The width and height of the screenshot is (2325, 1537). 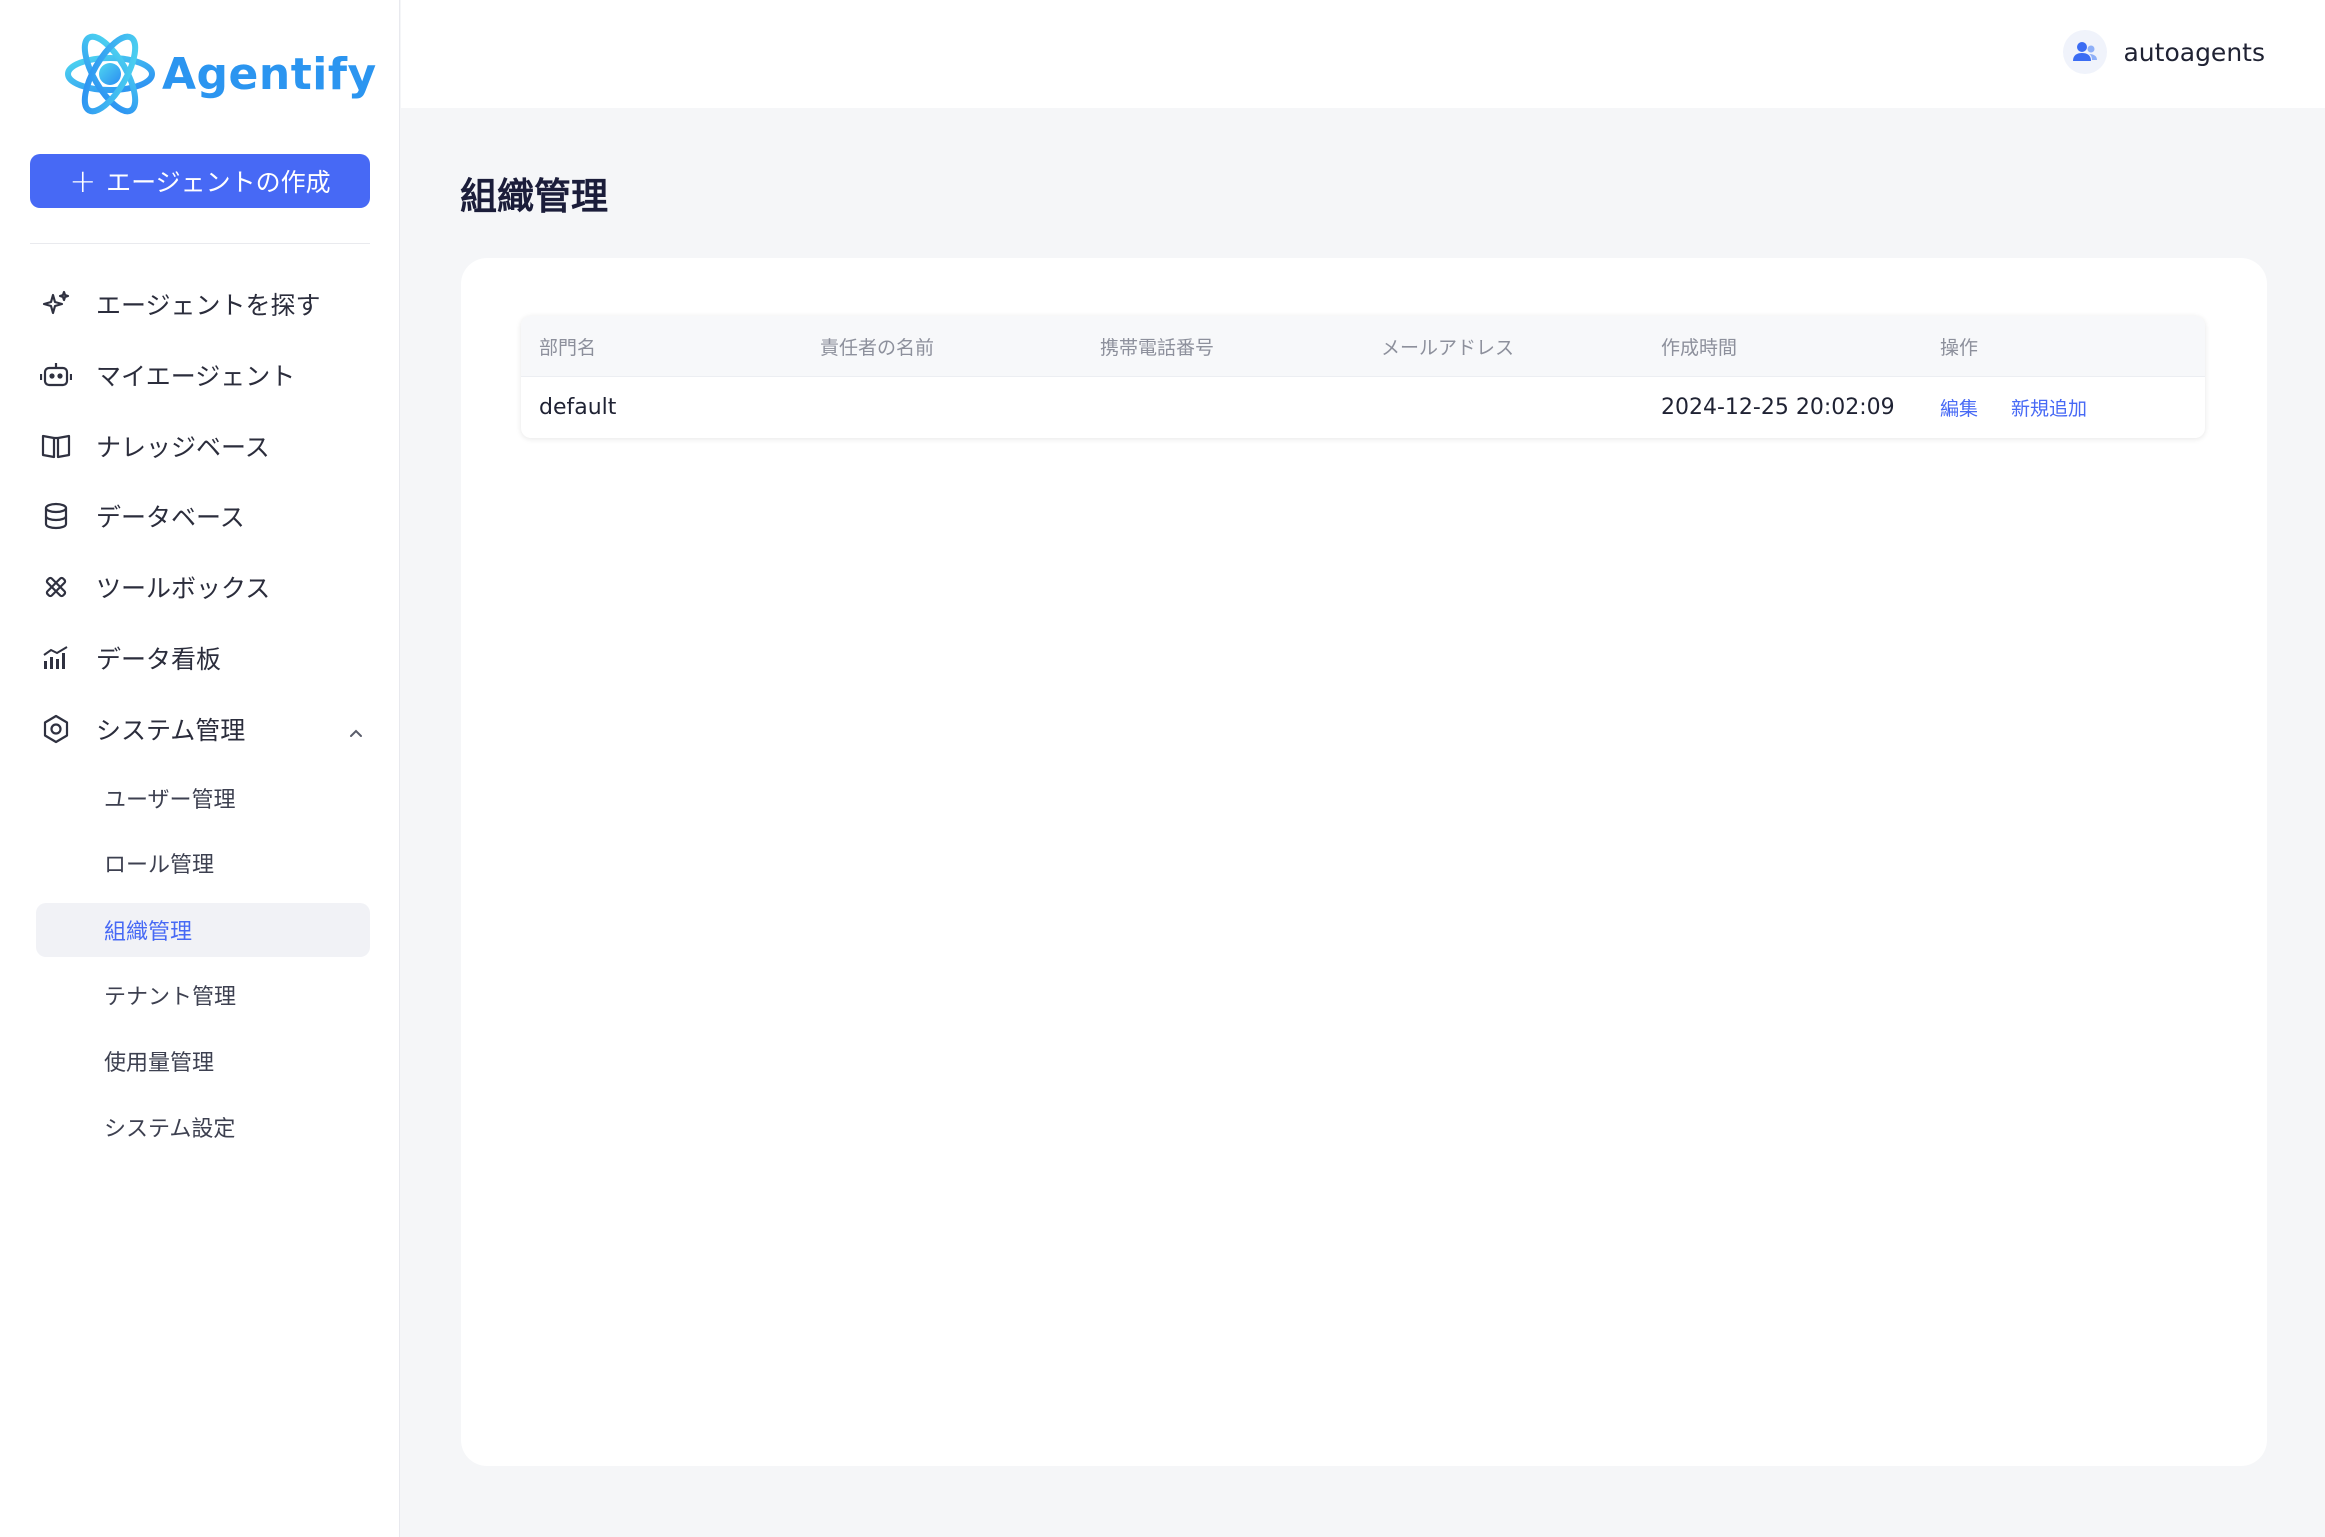 What do you see at coordinates (877, 347) in the screenshot?
I see `column-header-manager: 責任者の名前` at bounding box center [877, 347].